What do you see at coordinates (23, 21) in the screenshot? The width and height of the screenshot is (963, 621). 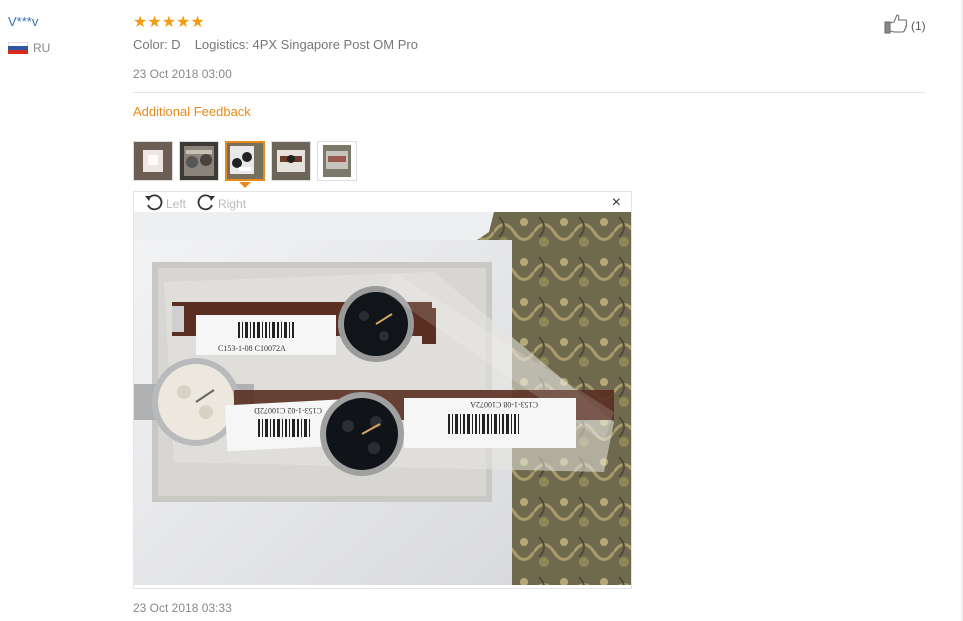 I see `reviewer-name: V***v` at bounding box center [23, 21].